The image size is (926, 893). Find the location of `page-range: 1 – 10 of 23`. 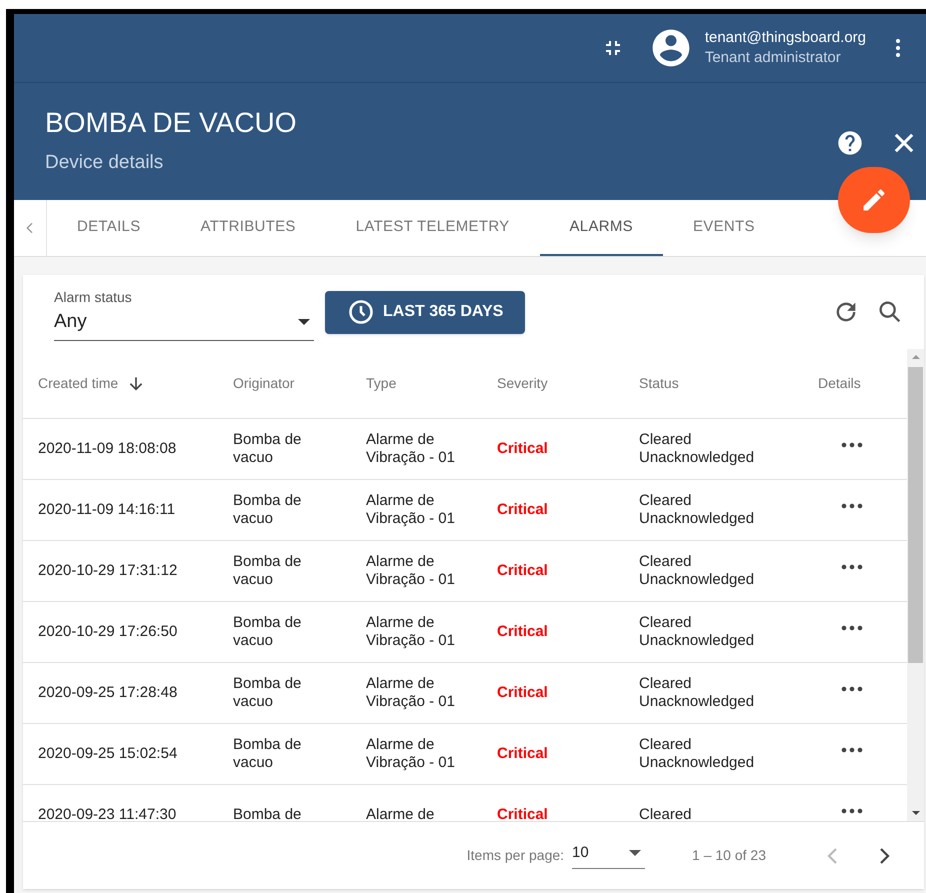

page-range: 1 – 10 of 23 is located at coordinates (729, 855).